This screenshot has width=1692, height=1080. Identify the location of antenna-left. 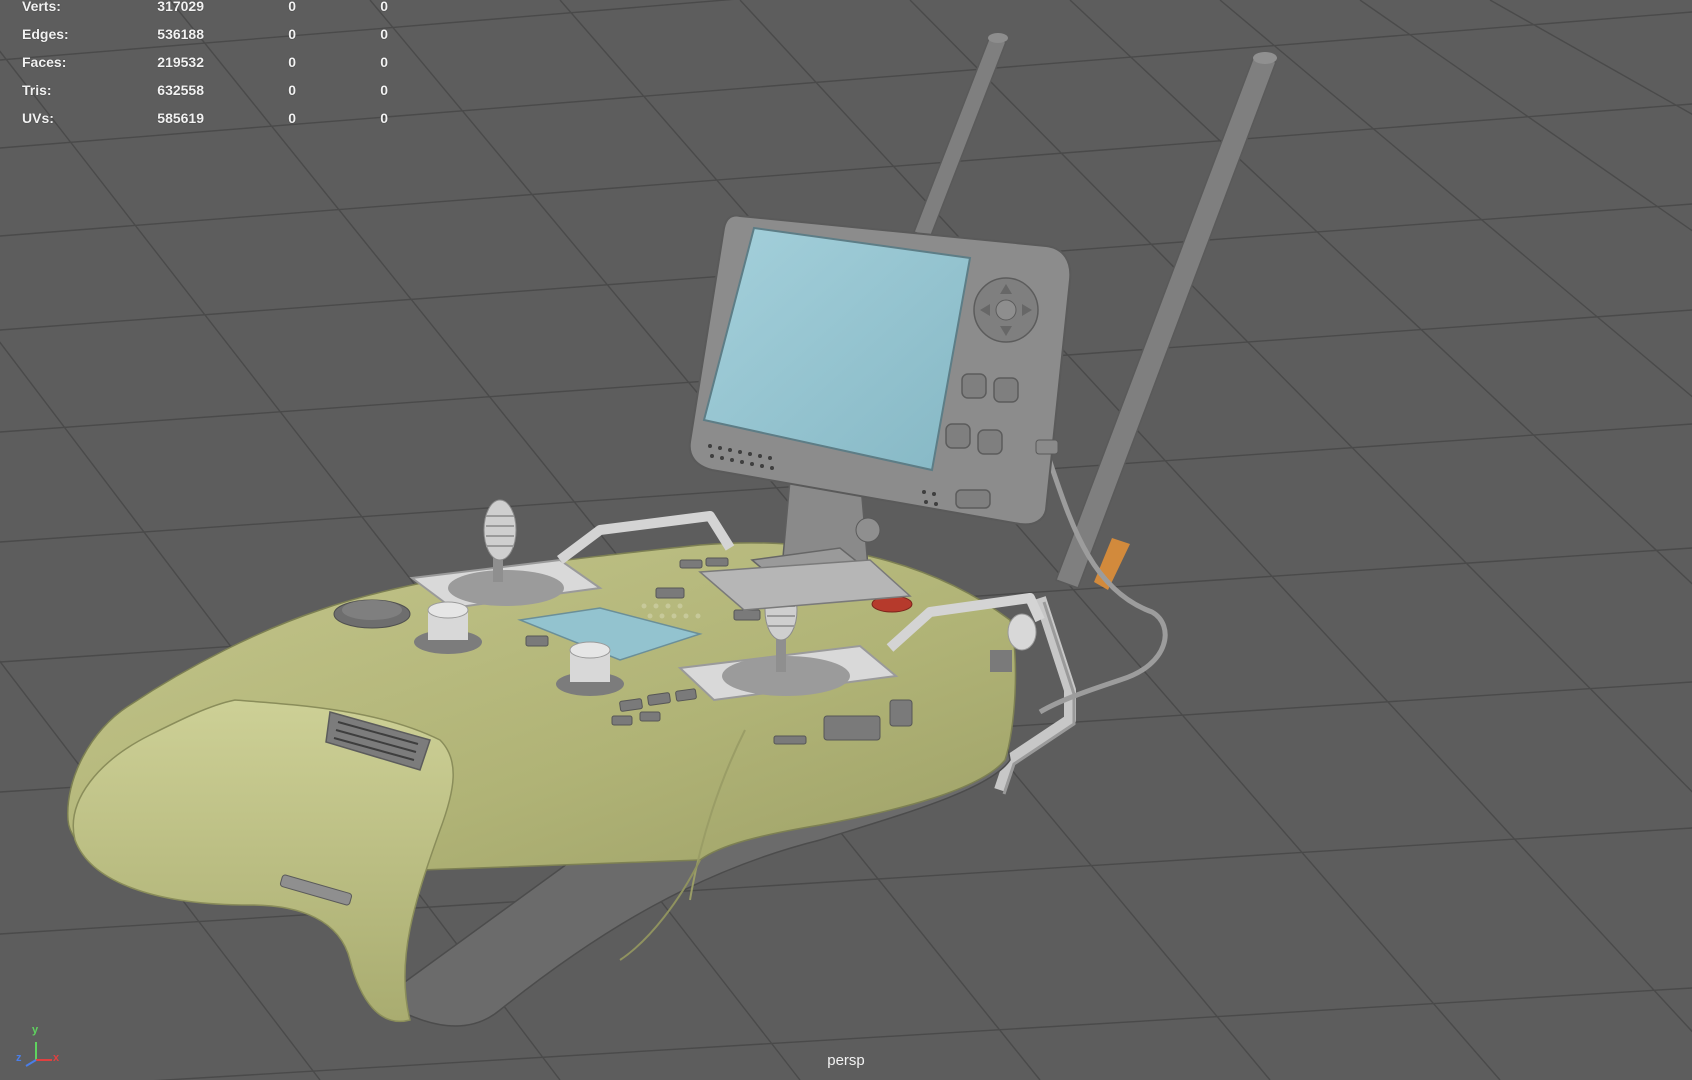
(960, 136).